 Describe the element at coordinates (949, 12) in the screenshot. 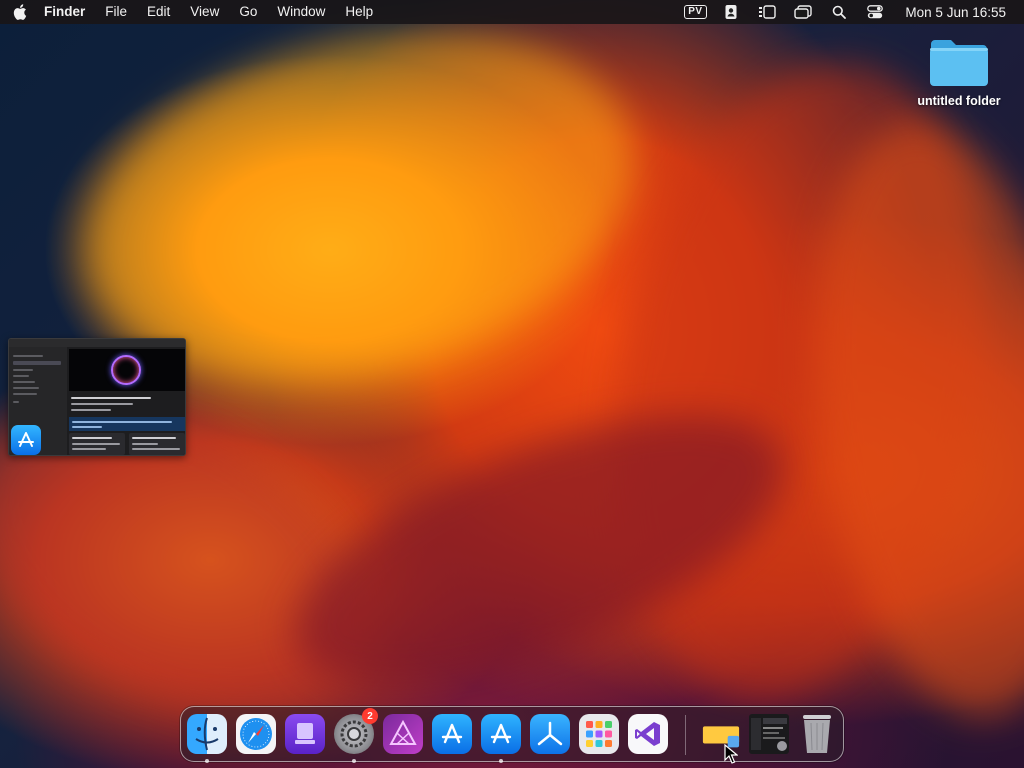

I see `menu-clock: Mon 5 Jun 16:55` at that location.